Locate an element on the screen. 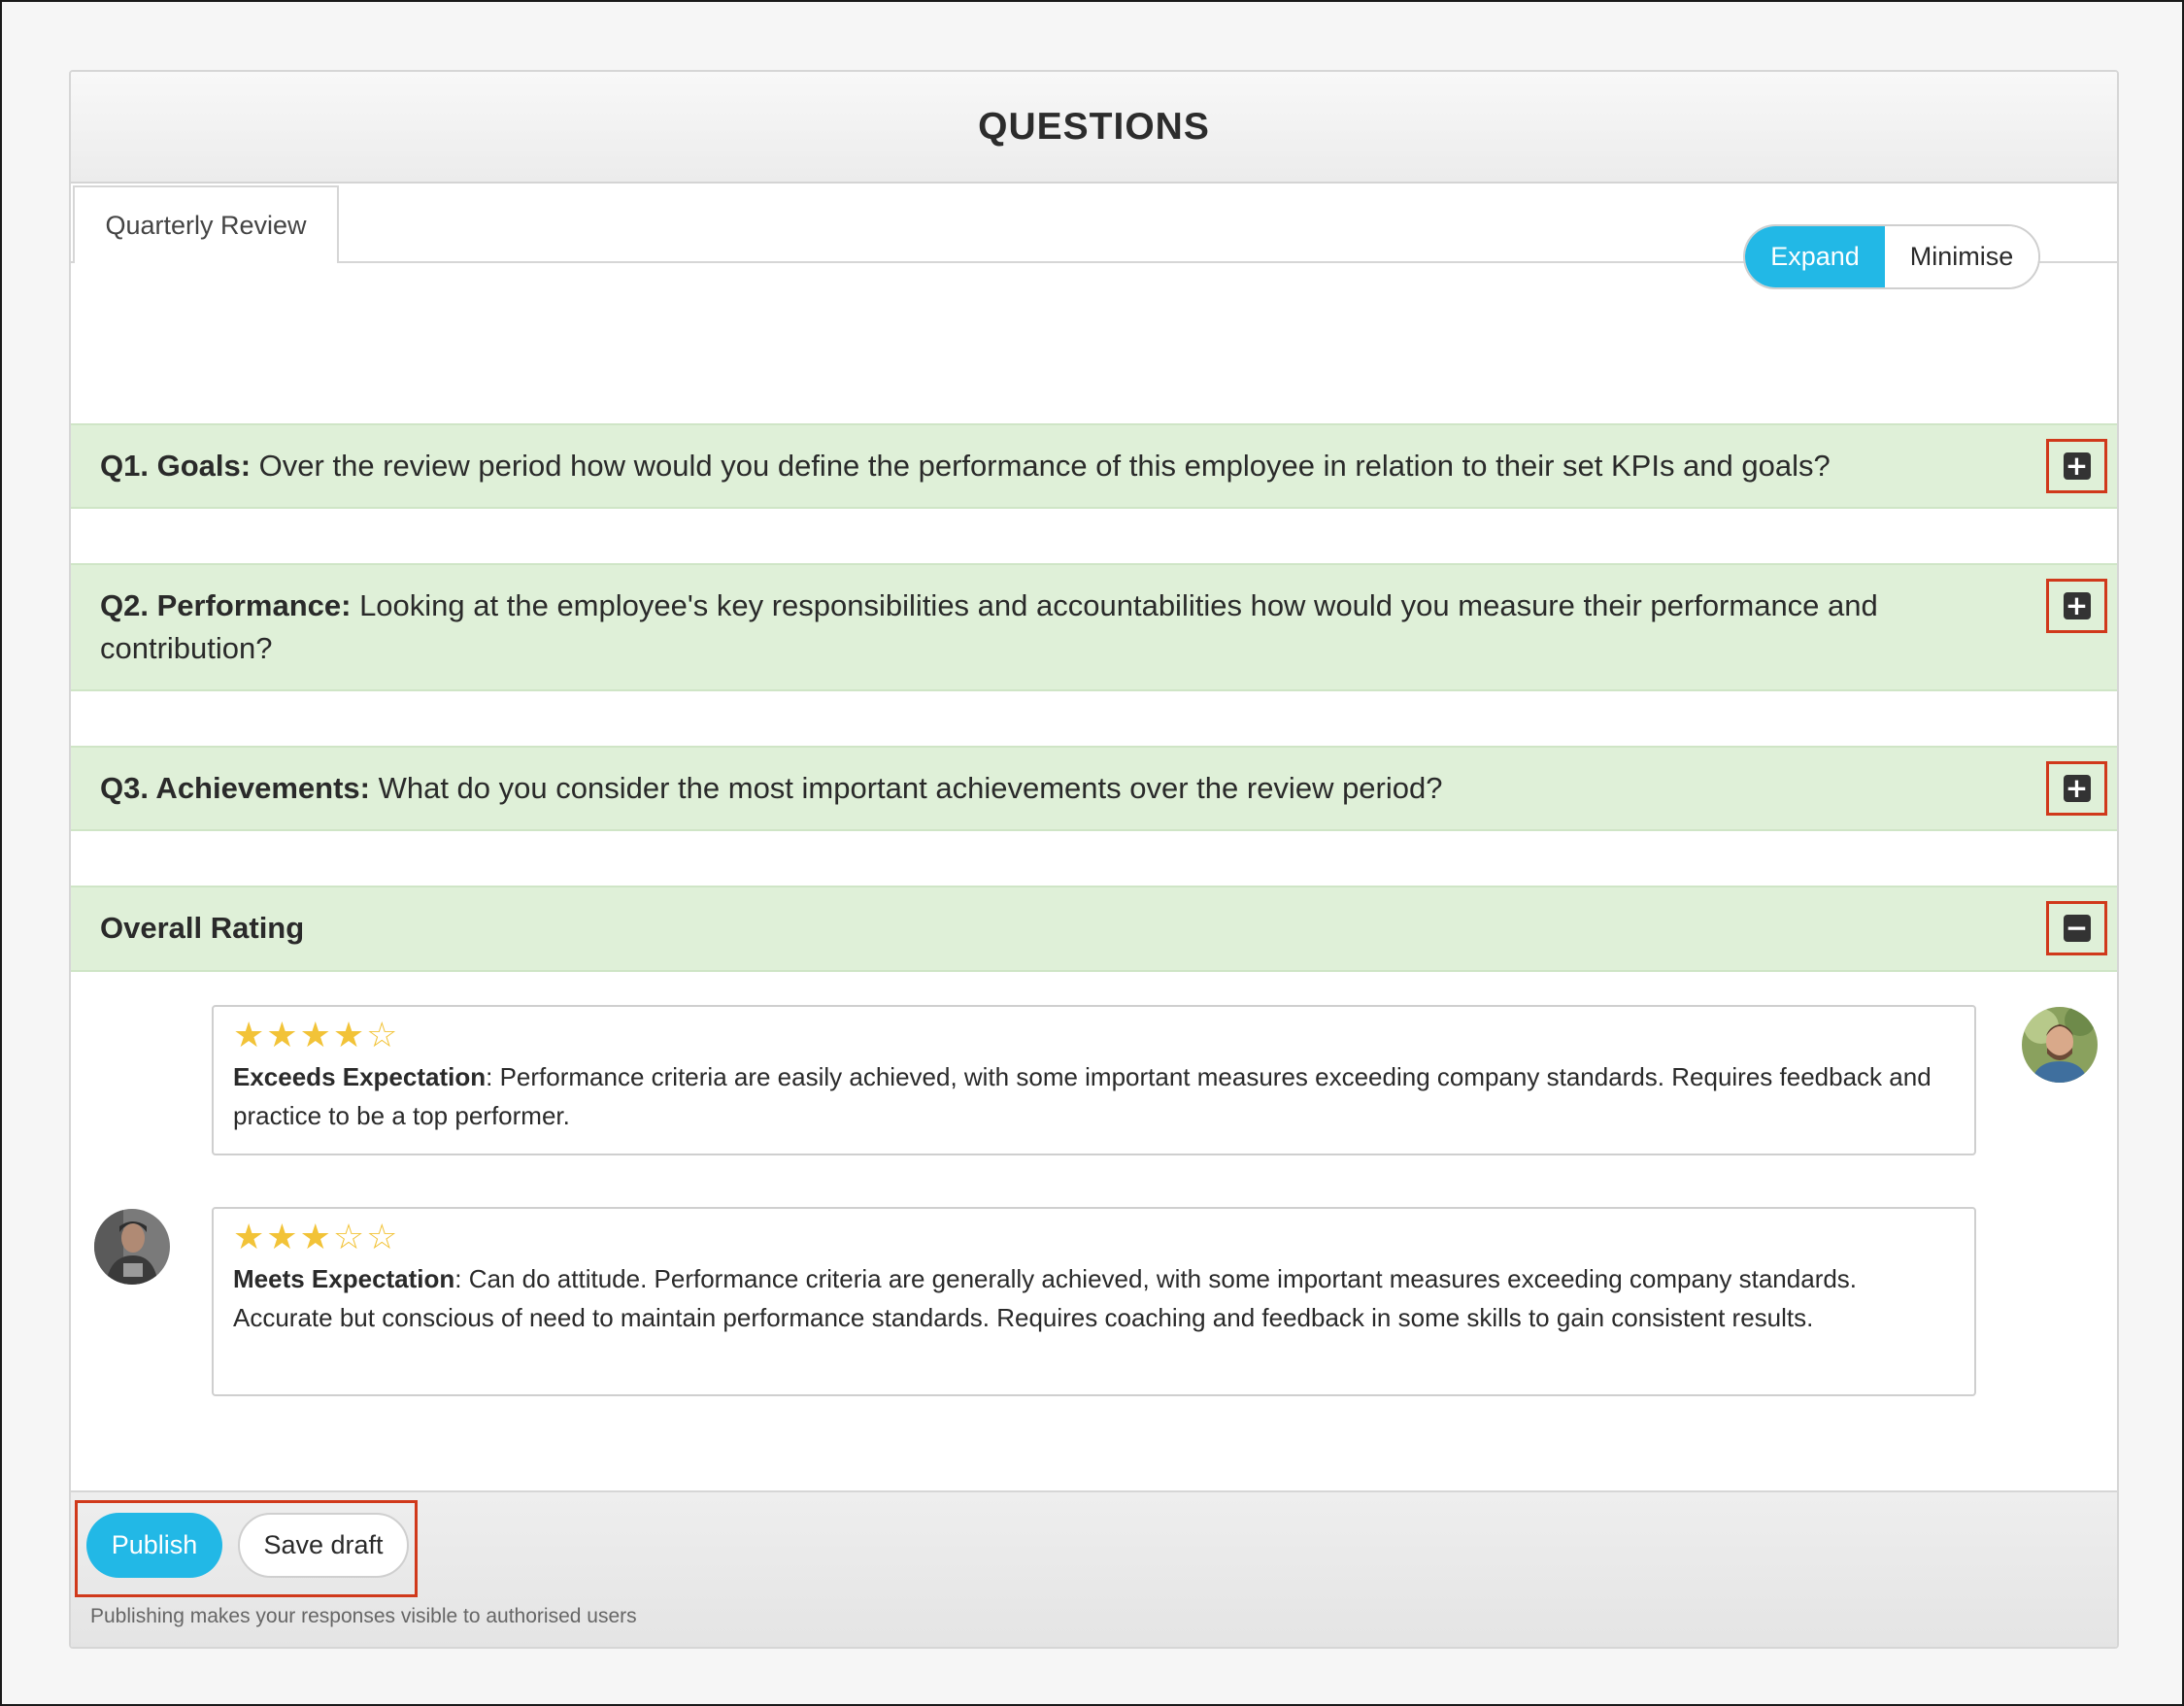 Image resolution: width=2184 pixels, height=1706 pixels. expand-button: Expand is located at coordinates (1815, 257).